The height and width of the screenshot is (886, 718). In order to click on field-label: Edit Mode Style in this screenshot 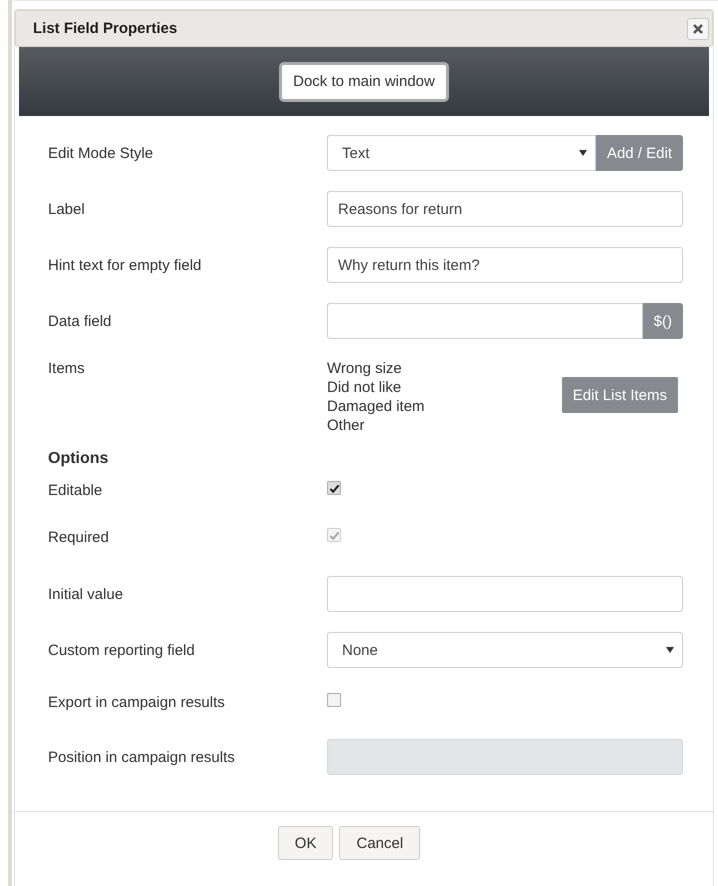, I will do `click(101, 153)`.